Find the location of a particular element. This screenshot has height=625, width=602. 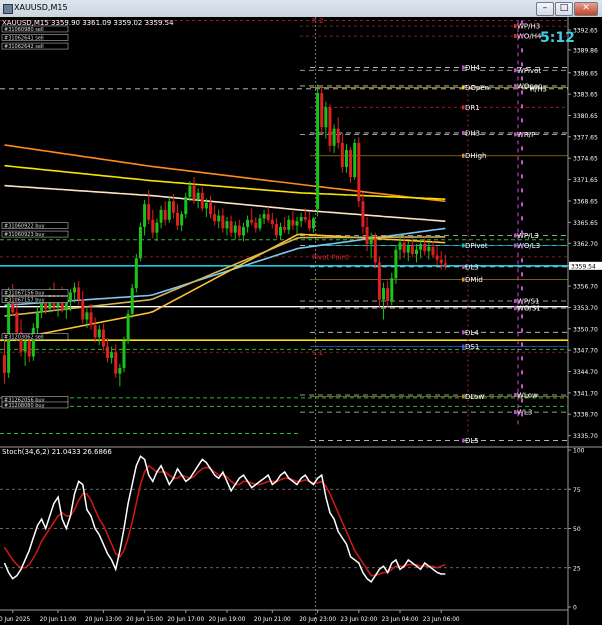

time-tick-label: 20 Jun 15:00 is located at coordinates (144, 620).